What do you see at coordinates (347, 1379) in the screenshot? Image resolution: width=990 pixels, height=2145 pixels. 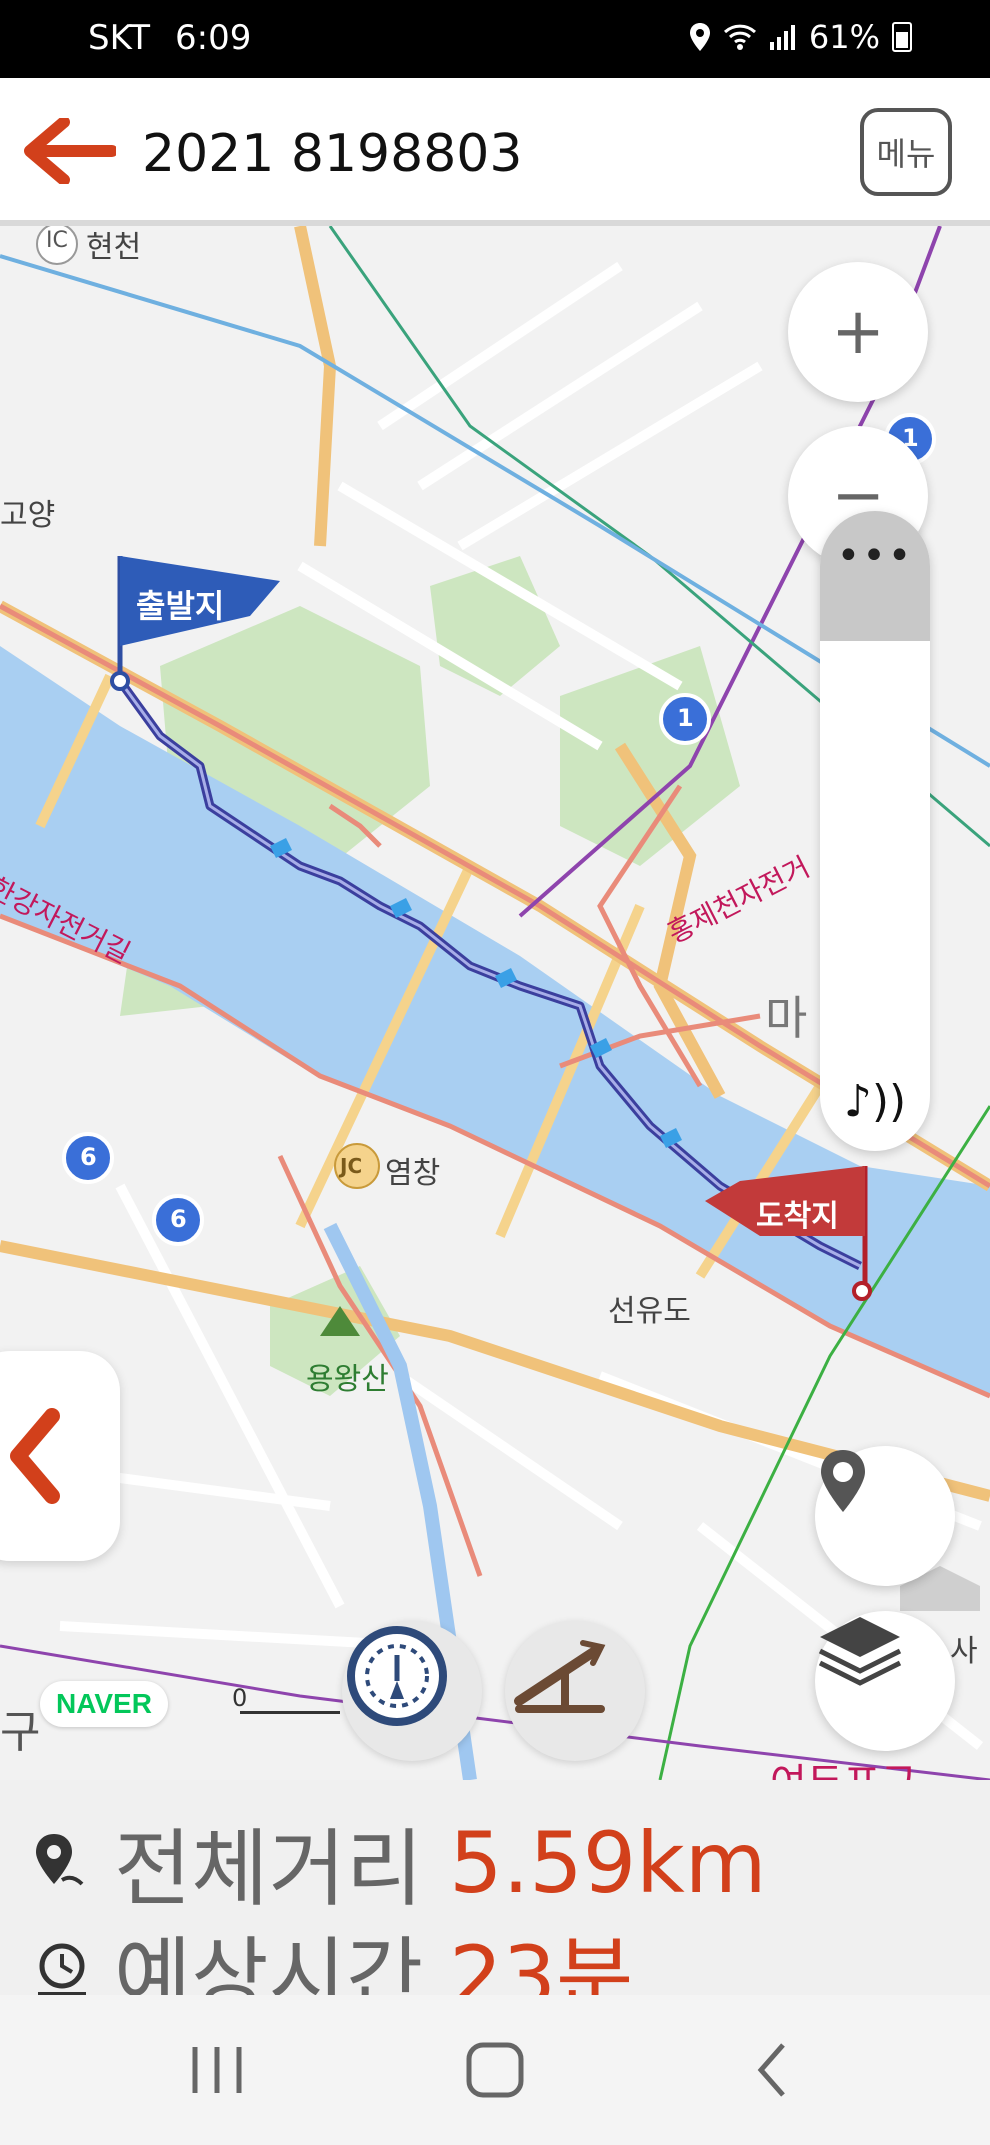 I see `map-label-yongwangsan: 용왕산` at bounding box center [347, 1379].